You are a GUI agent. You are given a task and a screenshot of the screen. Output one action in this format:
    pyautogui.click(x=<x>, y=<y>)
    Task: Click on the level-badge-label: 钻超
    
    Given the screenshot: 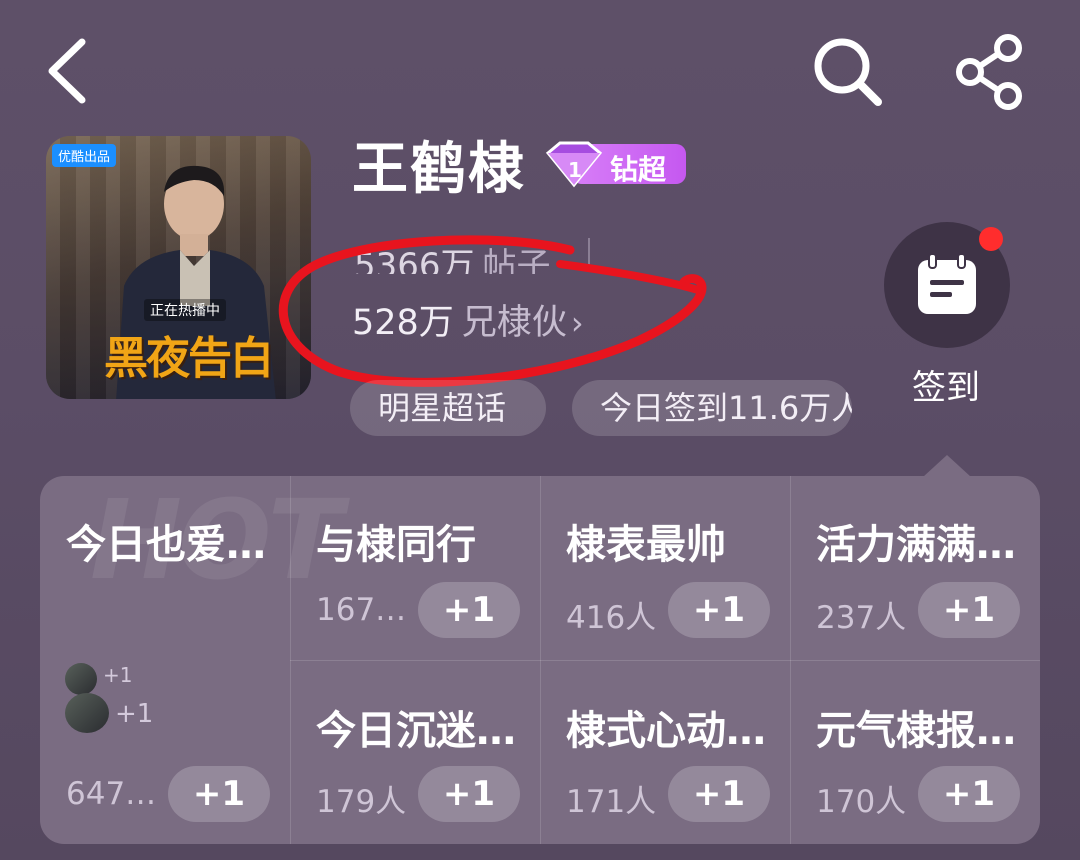 What is the action you would take?
    pyautogui.click(x=638, y=169)
    